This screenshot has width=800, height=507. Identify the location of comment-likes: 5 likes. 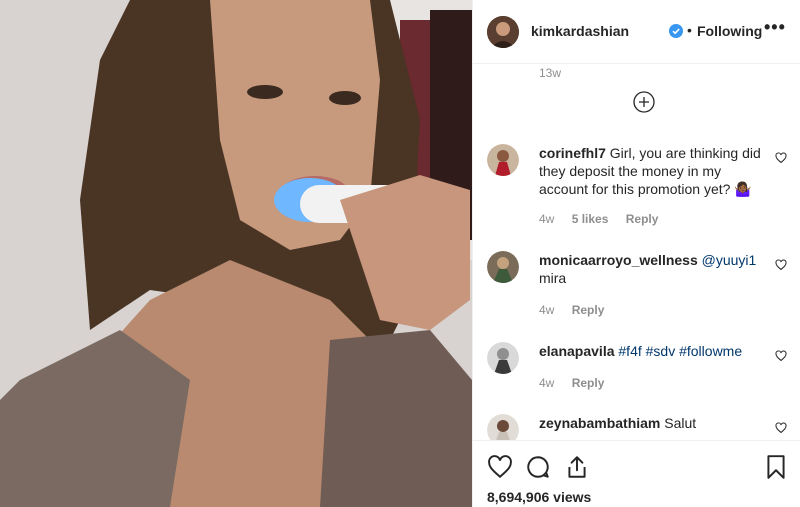
(590, 219).